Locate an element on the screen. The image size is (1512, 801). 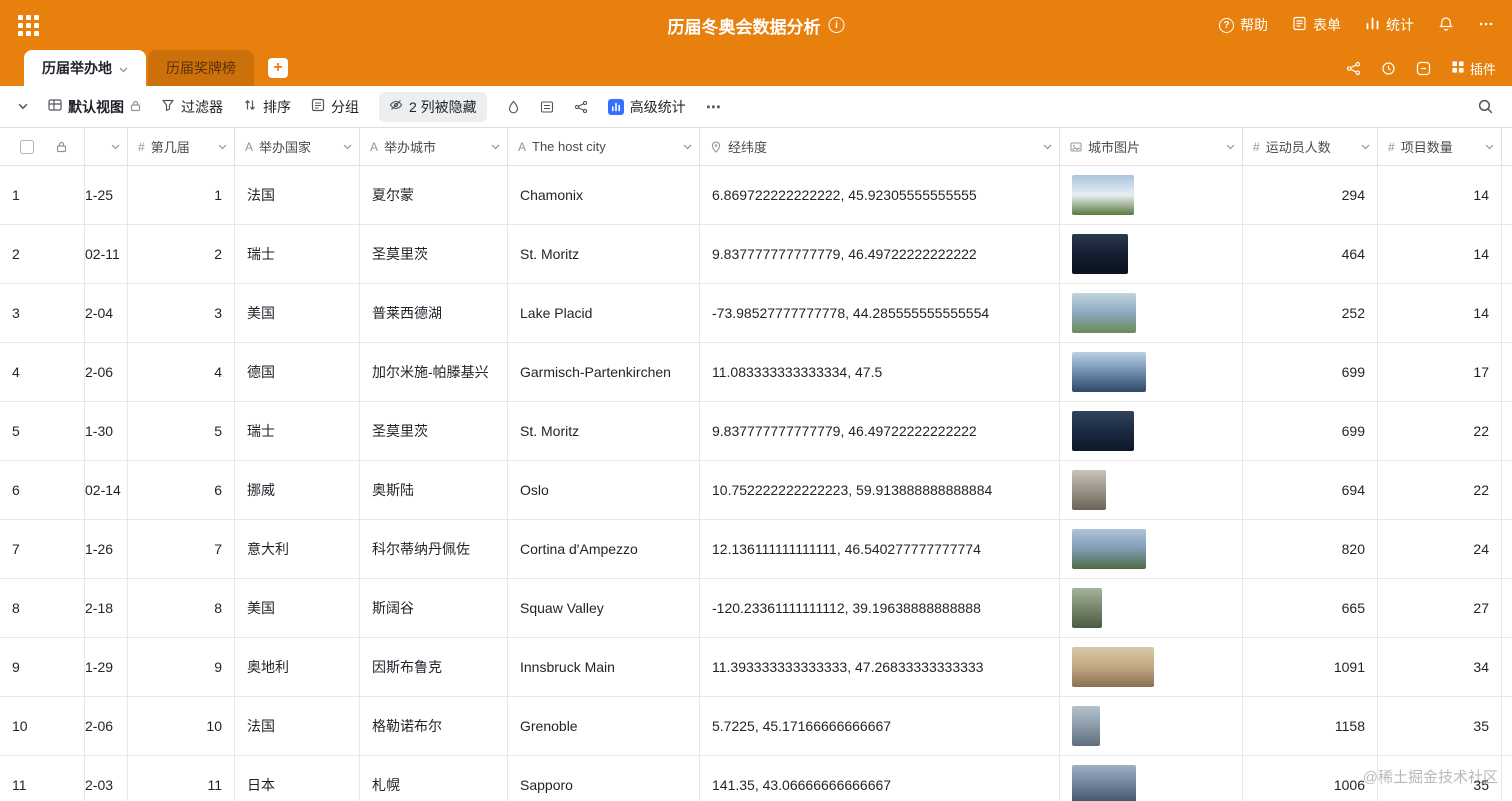
cell-athletes: 252 is located at coordinates (1310, 313).